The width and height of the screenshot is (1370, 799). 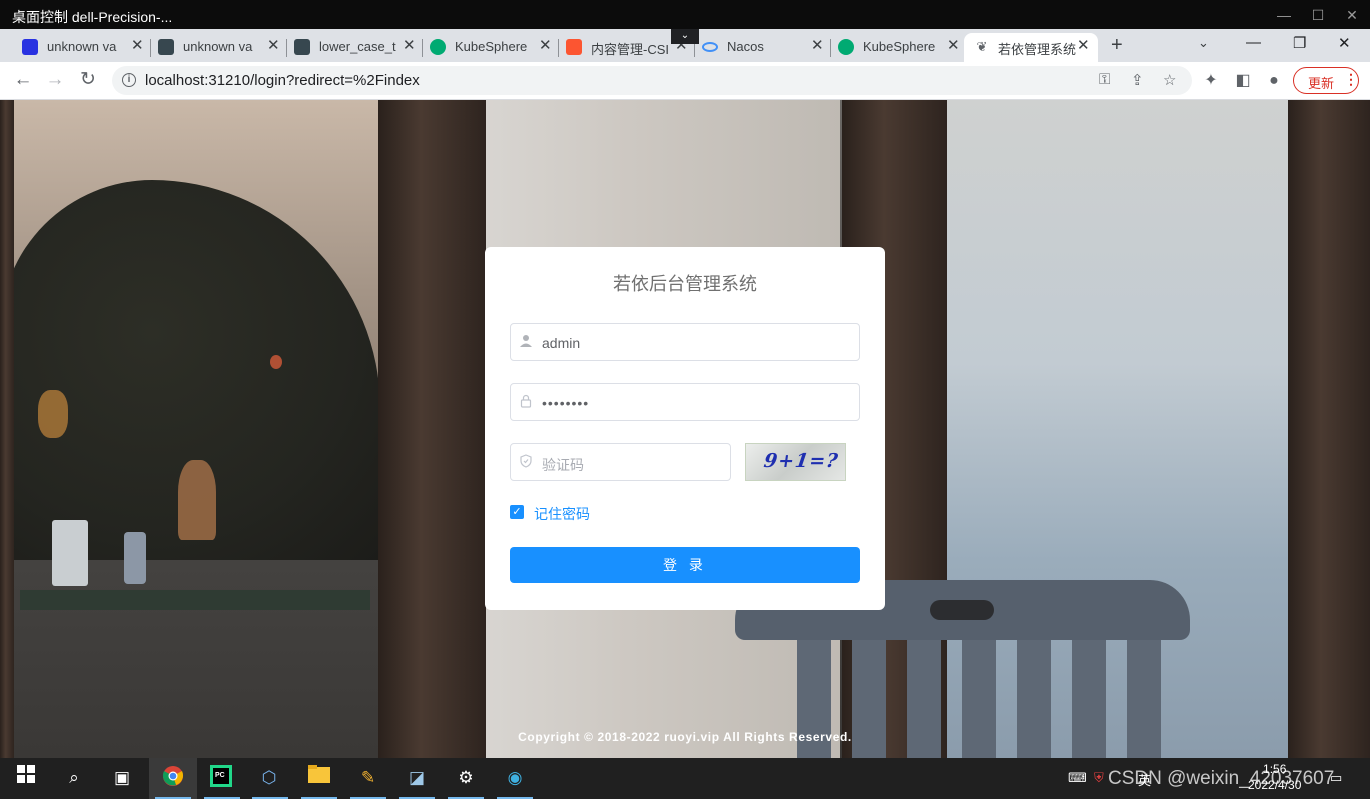 What do you see at coordinates (1099, 778) in the screenshot?
I see `security-shield-icon: ⛨` at bounding box center [1099, 778].